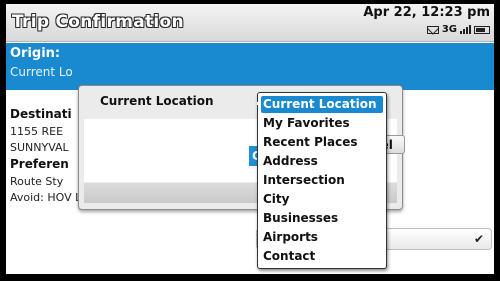  Describe the element at coordinates (432, 29) in the screenshot. I see `mail-icon` at that location.